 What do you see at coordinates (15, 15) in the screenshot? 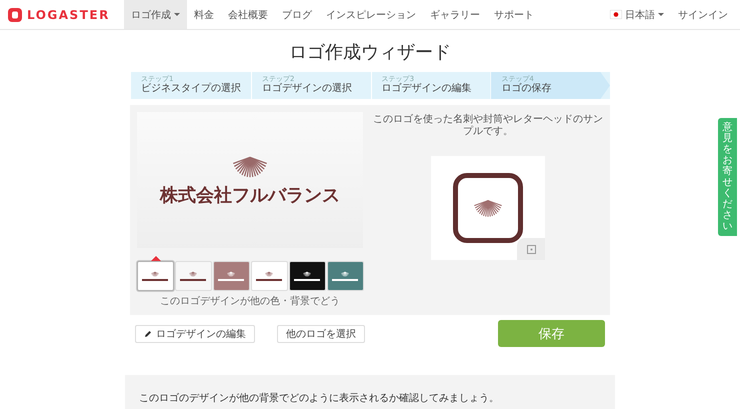
I see `logo-icon` at bounding box center [15, 15].